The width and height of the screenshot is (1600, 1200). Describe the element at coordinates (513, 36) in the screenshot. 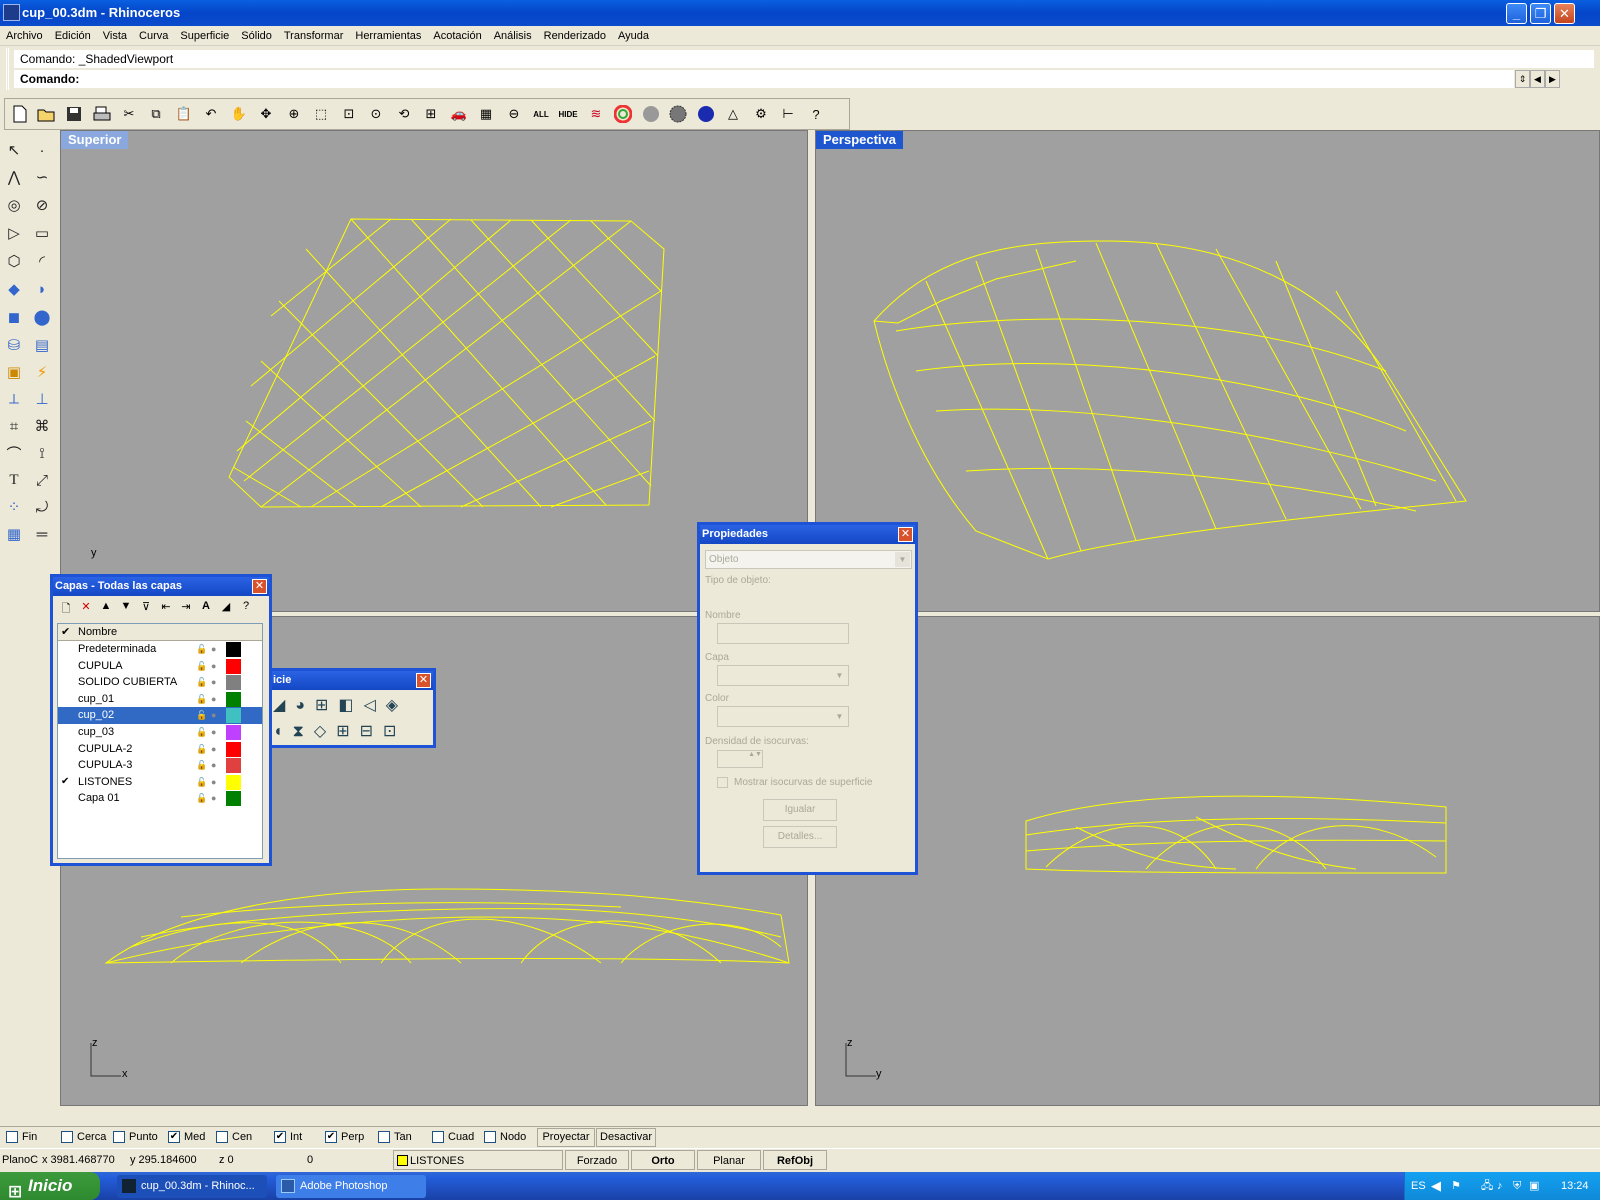

I see `menu-analisis: Análisis` at that location.